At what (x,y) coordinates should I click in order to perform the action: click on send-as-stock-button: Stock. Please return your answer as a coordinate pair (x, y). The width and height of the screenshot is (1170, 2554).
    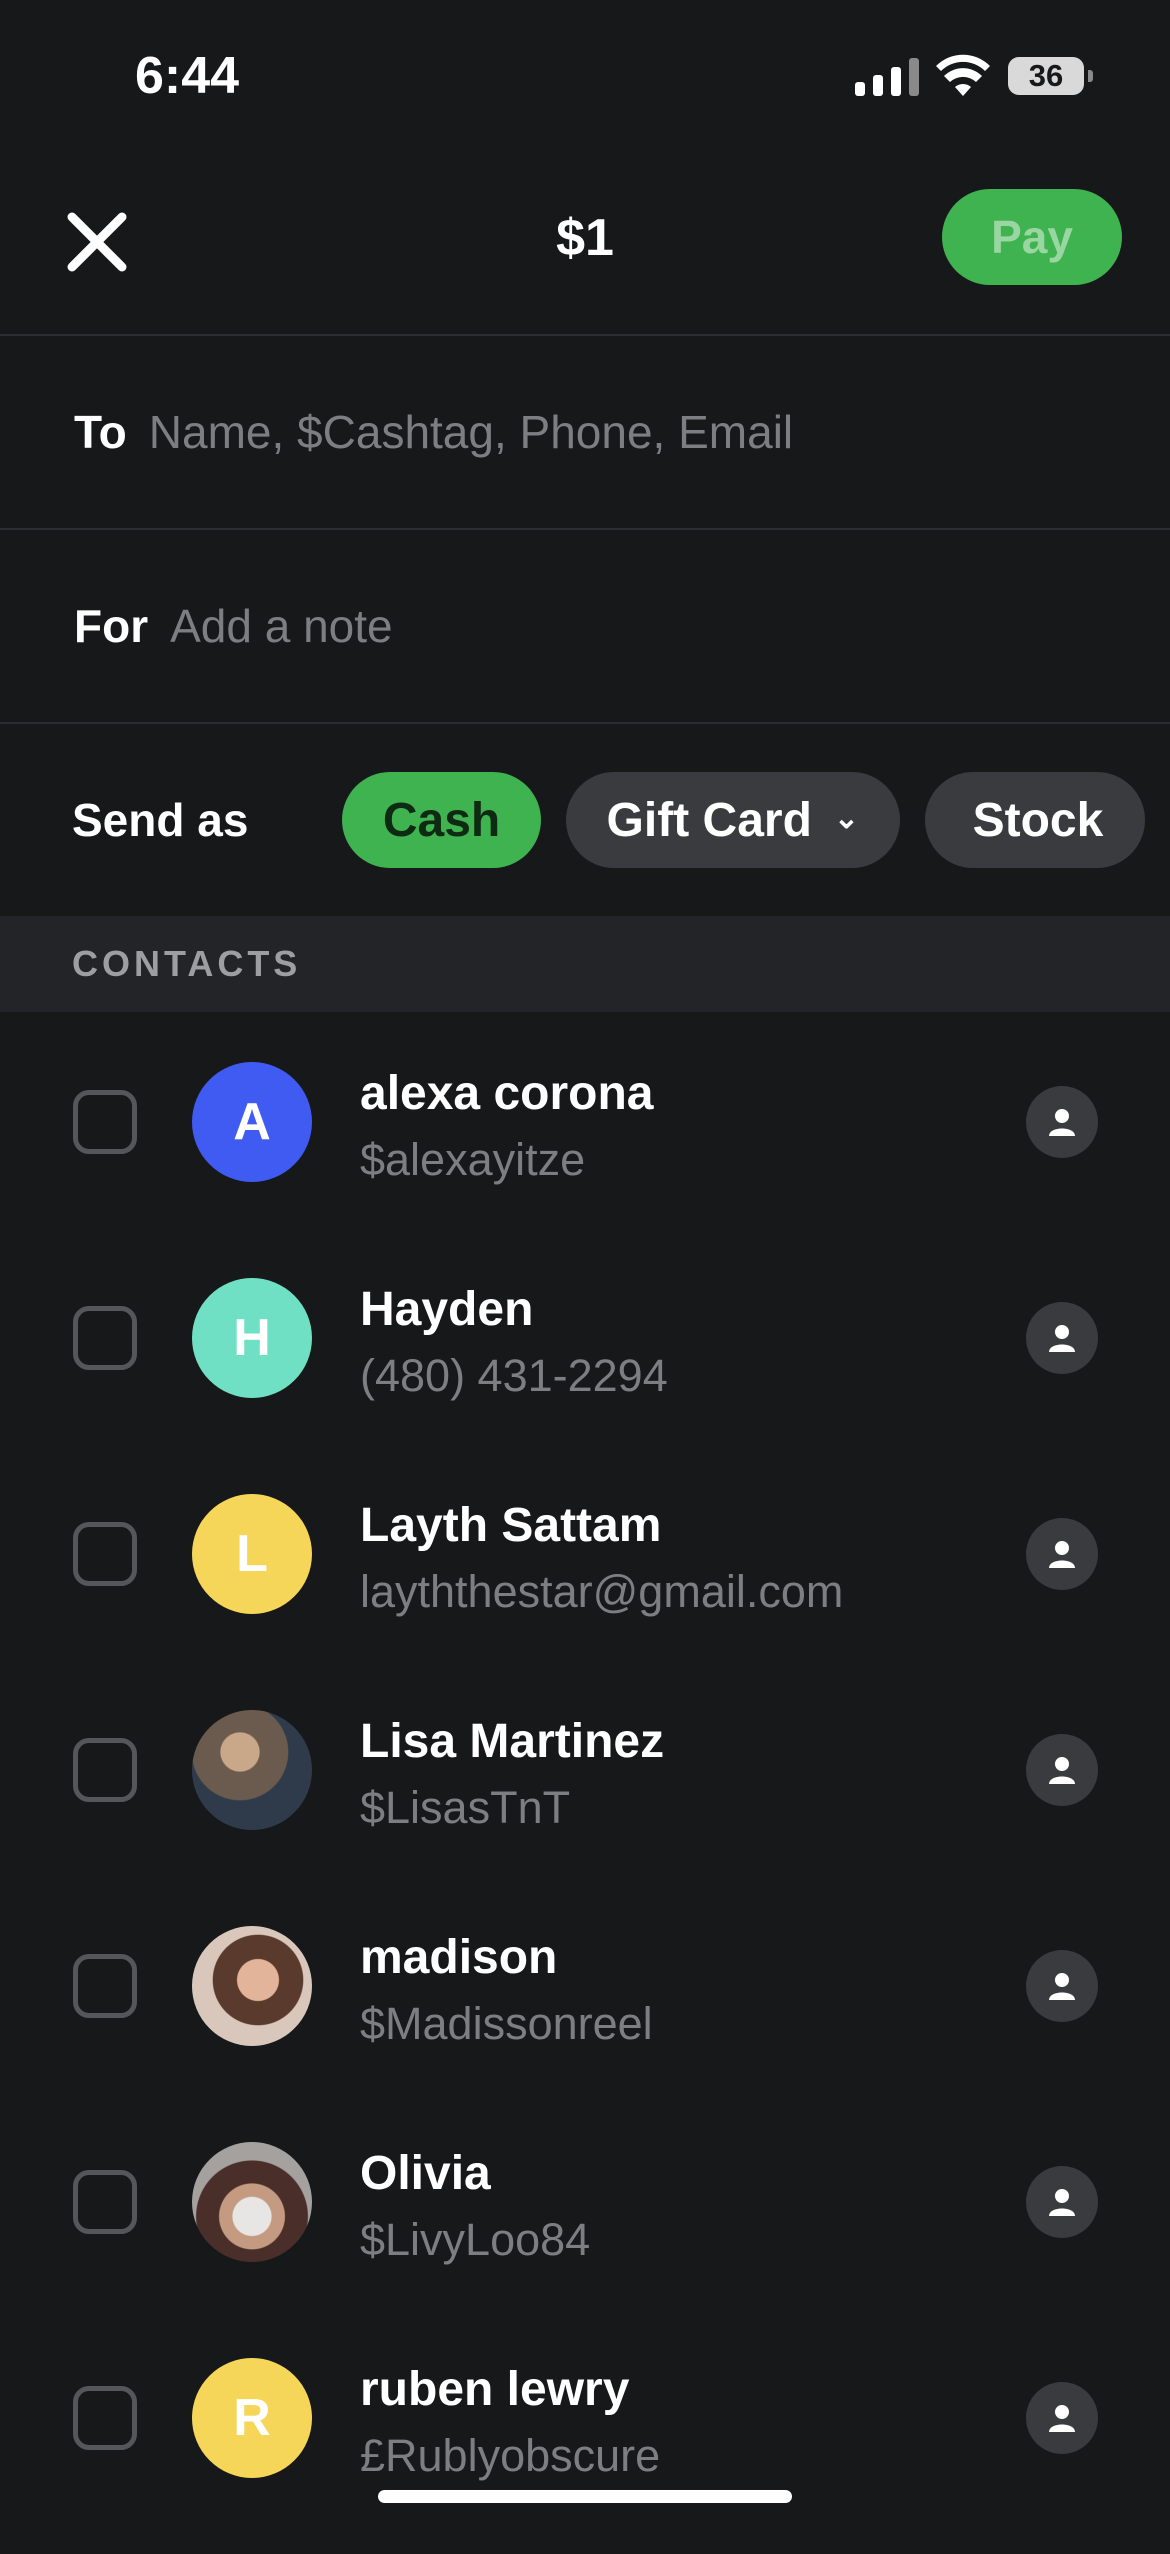
    Looking at the image, I should click on (1035, 820).